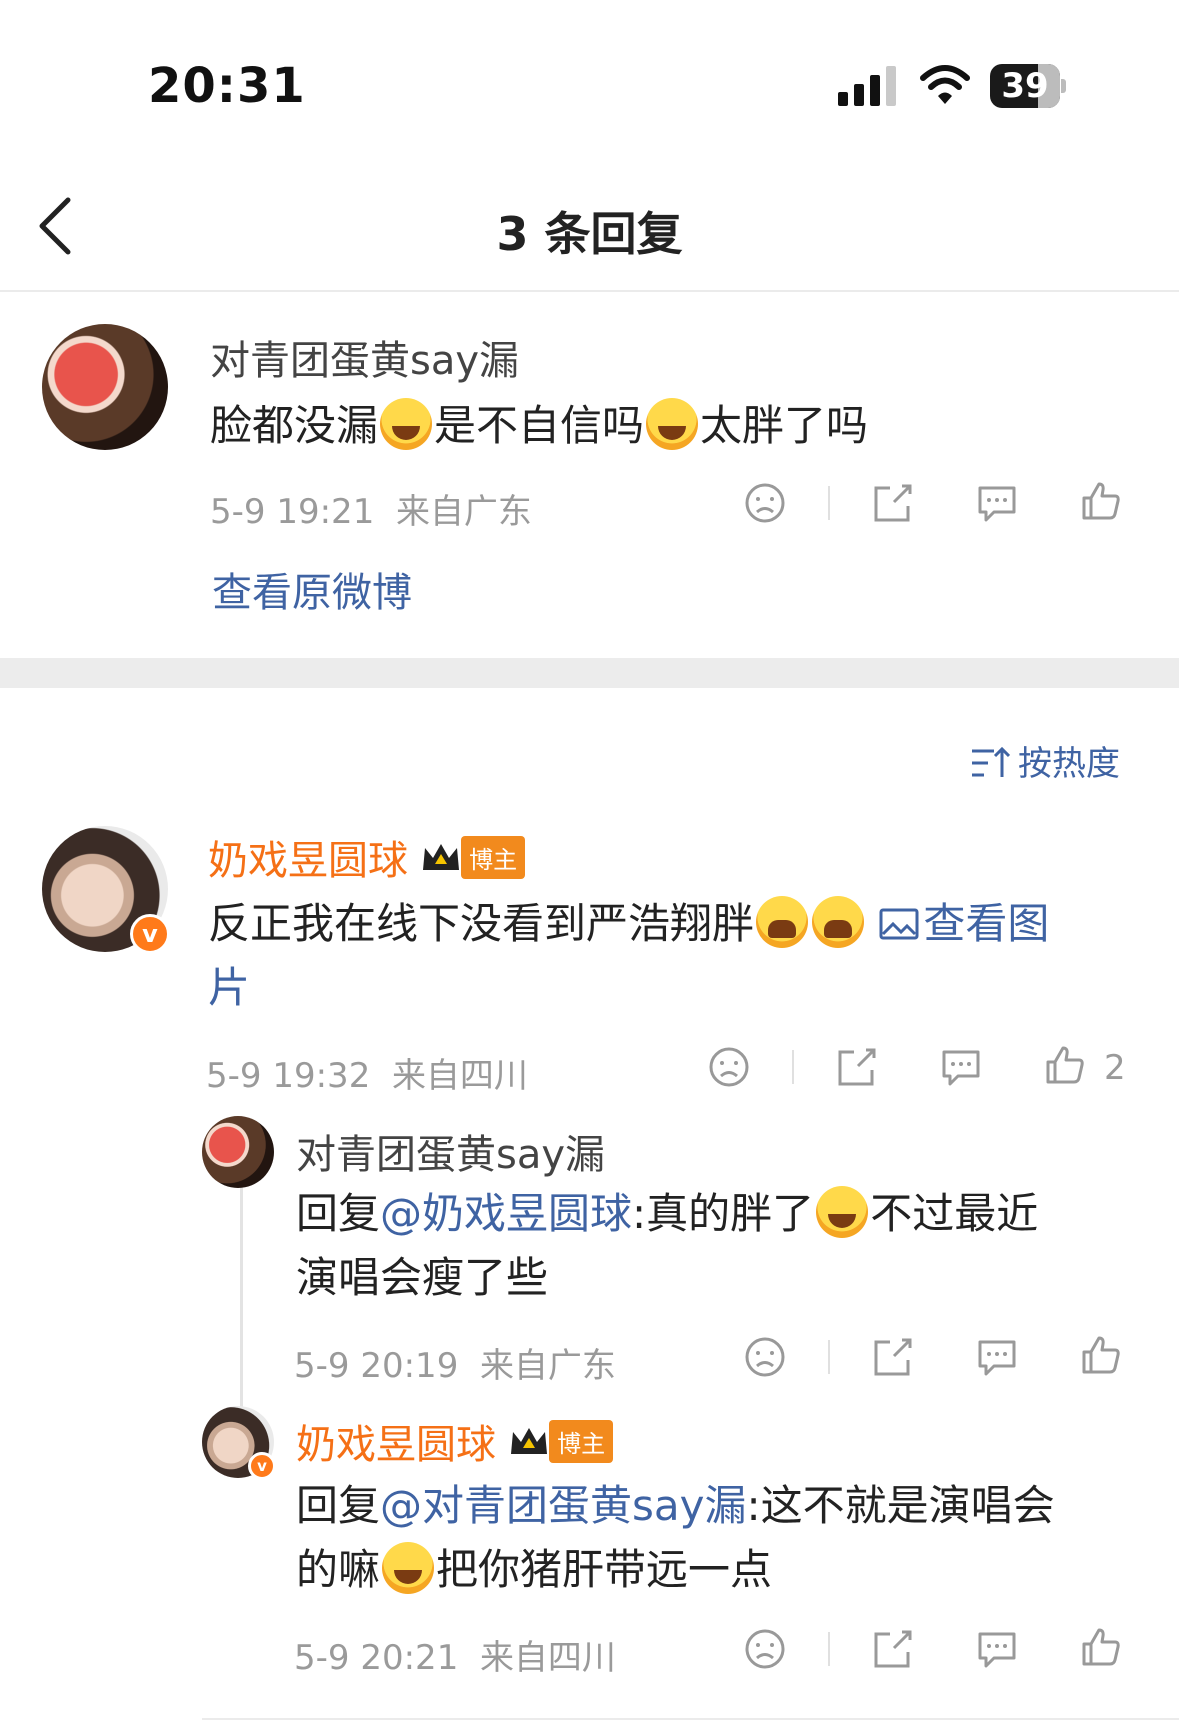 The image size is (1179, 1728). I want to click on reply-text-continued: 的嘛 把你猪肝带远一点, so click(534, 1570).